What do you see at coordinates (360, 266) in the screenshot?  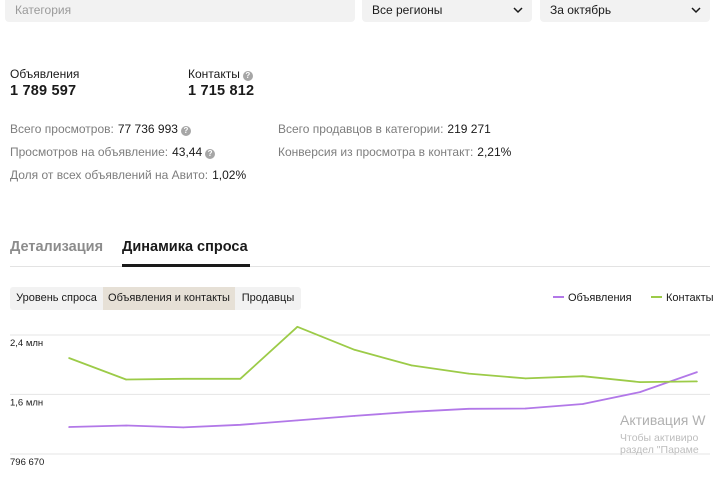 I see `tabs-divider` at bounding box center [360, 266].